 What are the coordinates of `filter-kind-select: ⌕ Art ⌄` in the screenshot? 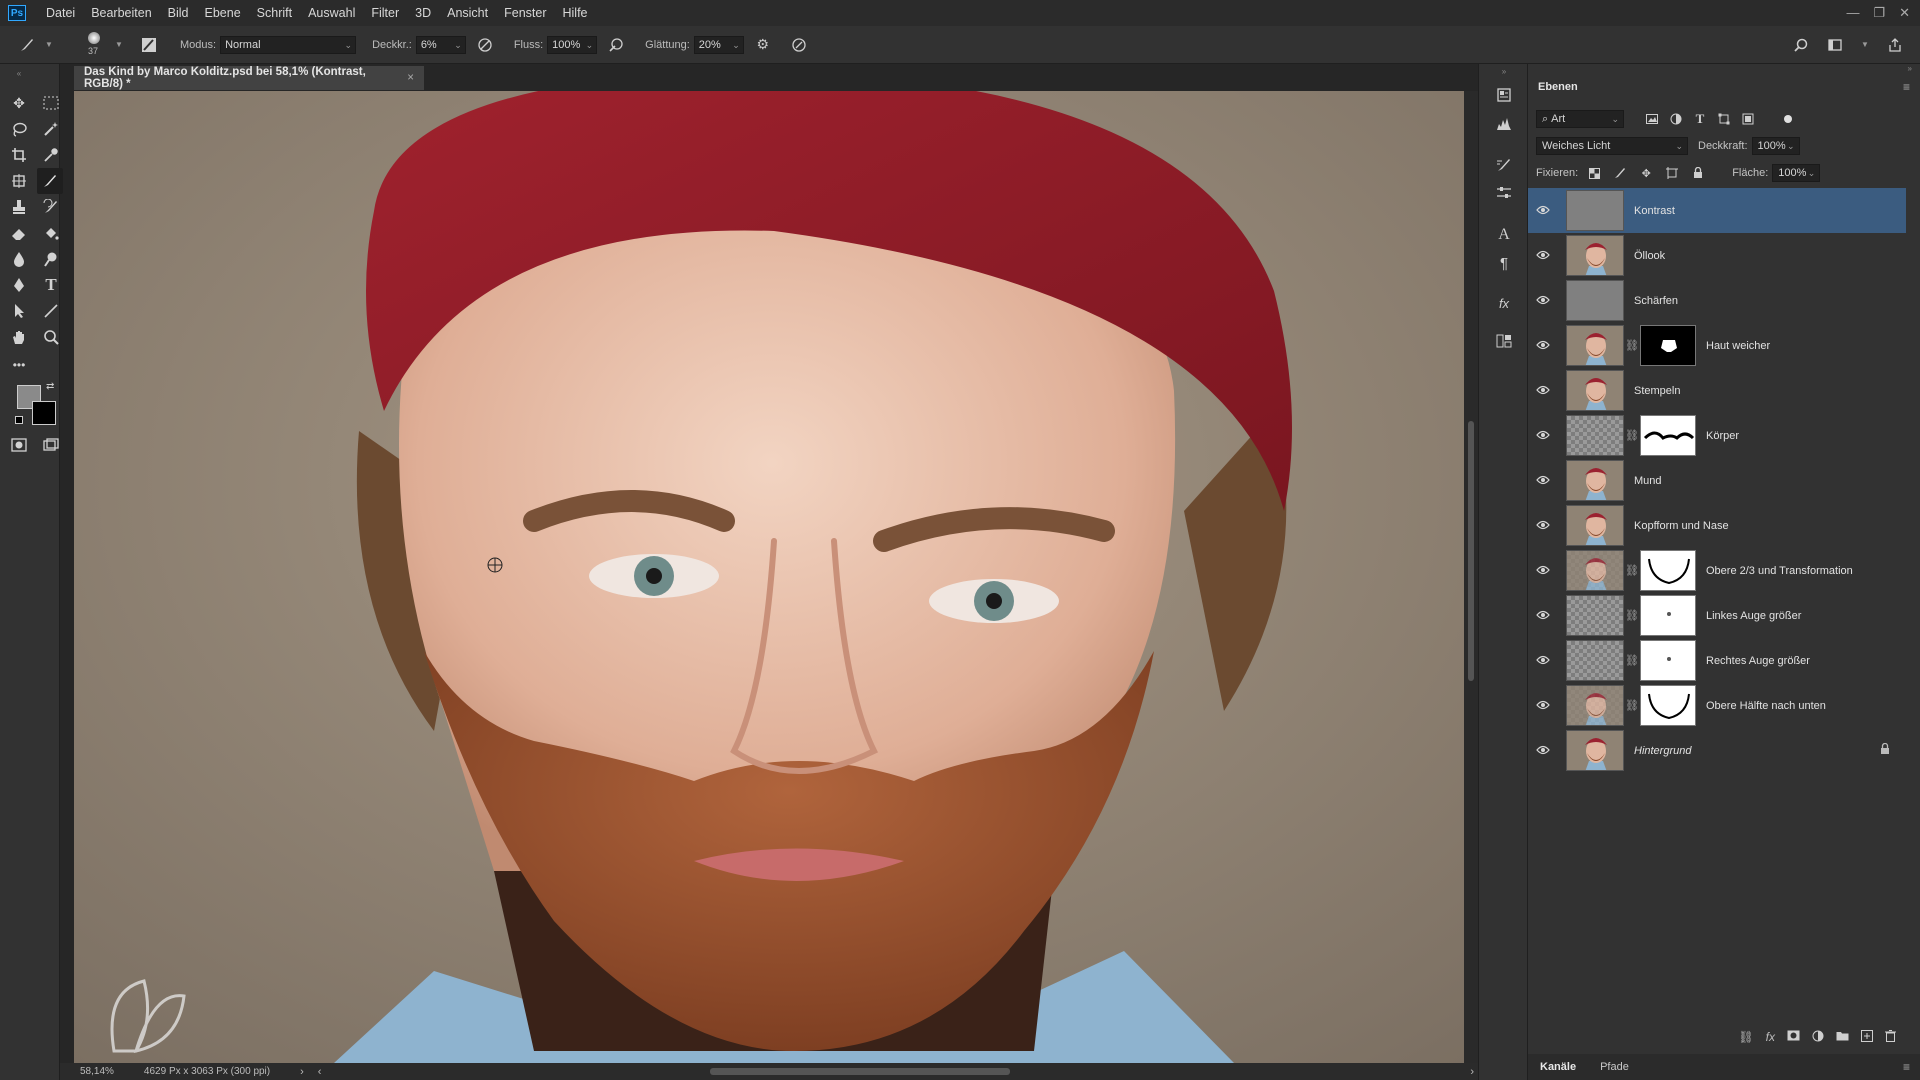 It's located at (1580, 119).